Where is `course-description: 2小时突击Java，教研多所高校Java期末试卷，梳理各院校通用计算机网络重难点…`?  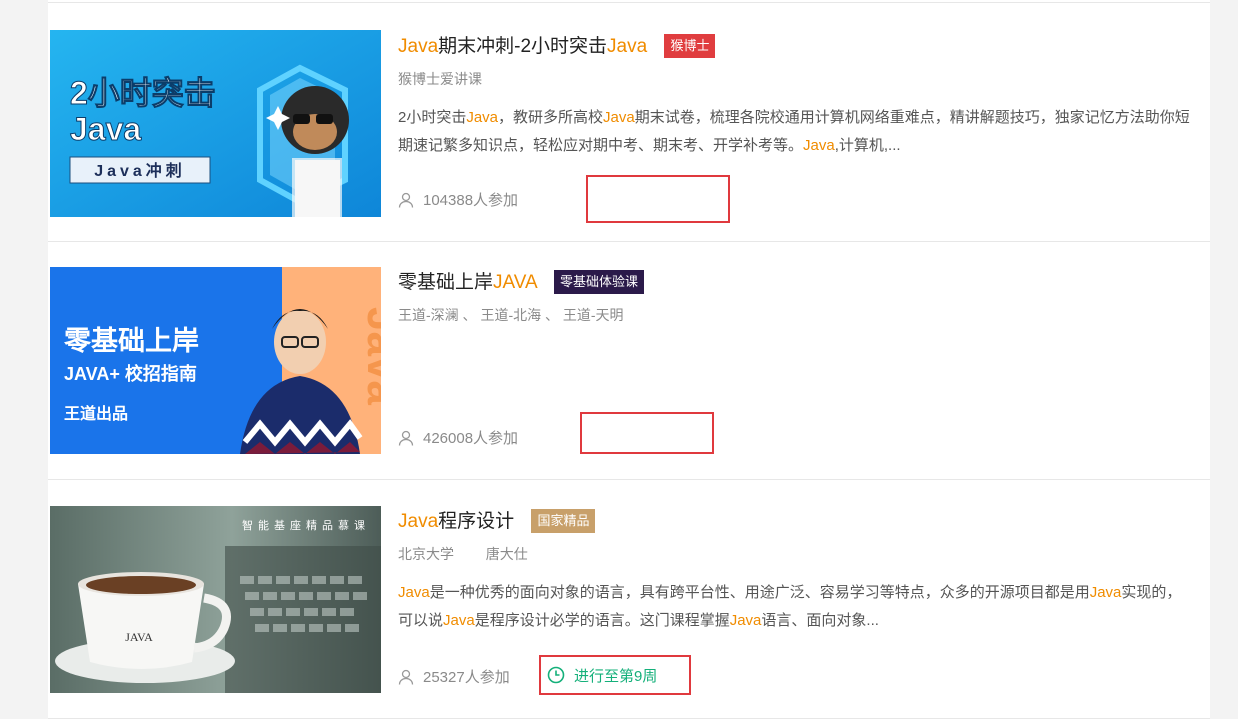 course-description: 2小时突击Java，教研多所高校Java期末试卷，梳理各院校通用计算机网络重难点… is located at coordinates (794, 131).